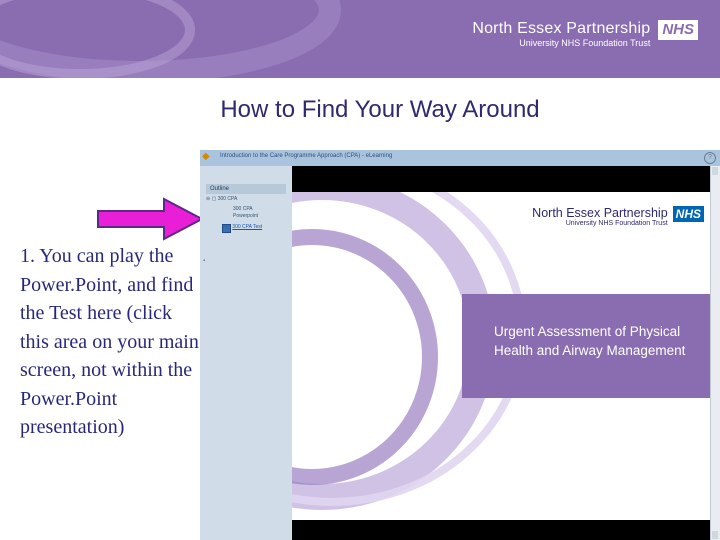 This screenshot has width=720, height=540. Describe the element at coordinates (380, 109) in the screenshot. I see `slide-title: How to Find Your Way Around` at that location.